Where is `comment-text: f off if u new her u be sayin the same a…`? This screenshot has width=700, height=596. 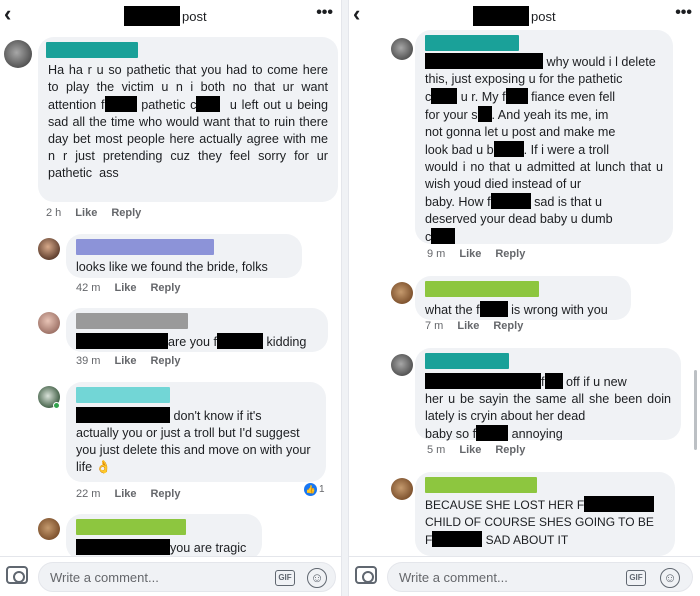 comment-text: f off if u new her u be sayin the same a… is located at coordinates (550, 407).